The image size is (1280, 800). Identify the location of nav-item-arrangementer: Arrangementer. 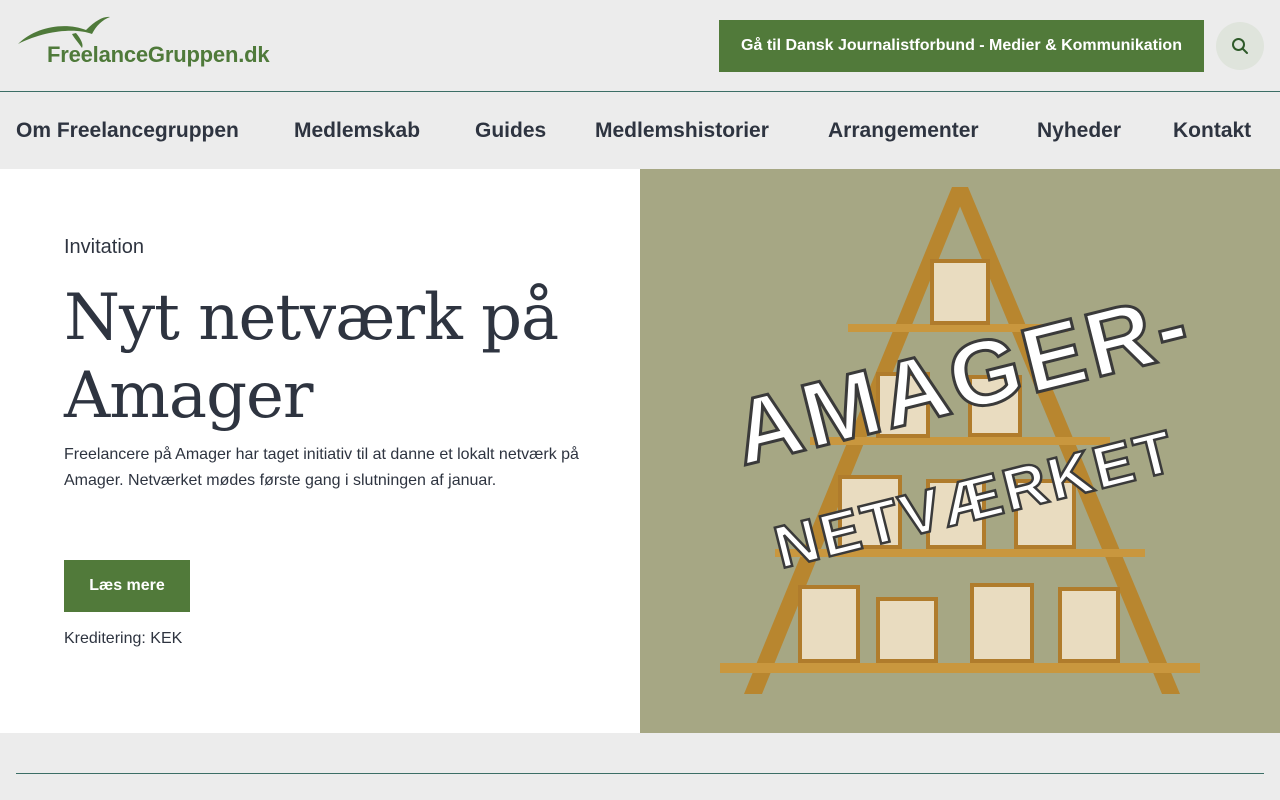
(903, 131).